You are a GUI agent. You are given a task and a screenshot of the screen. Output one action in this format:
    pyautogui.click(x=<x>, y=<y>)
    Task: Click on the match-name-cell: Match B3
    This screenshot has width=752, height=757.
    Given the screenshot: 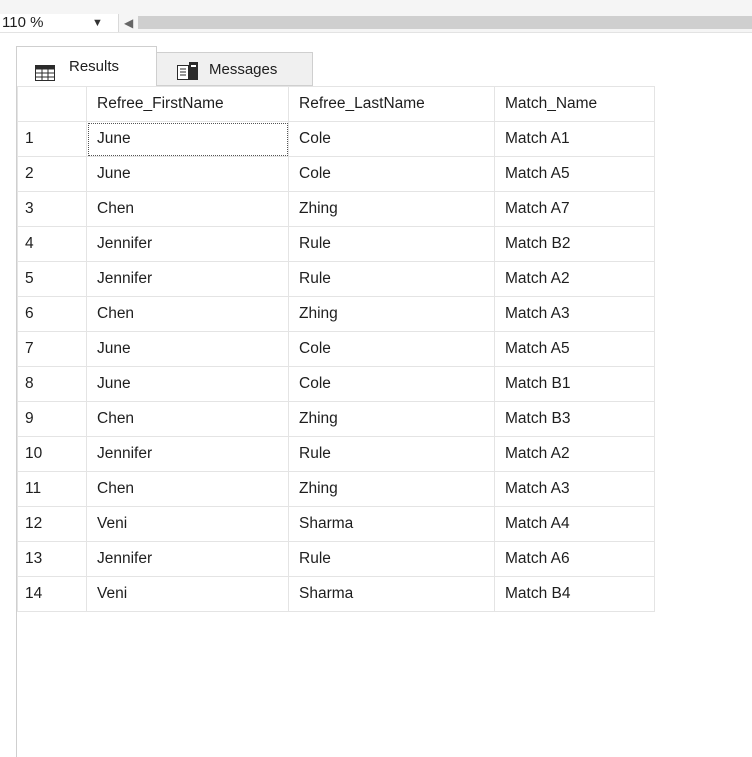 What is the action you would take?
    pyautogui.click(x=574, y=419)
    